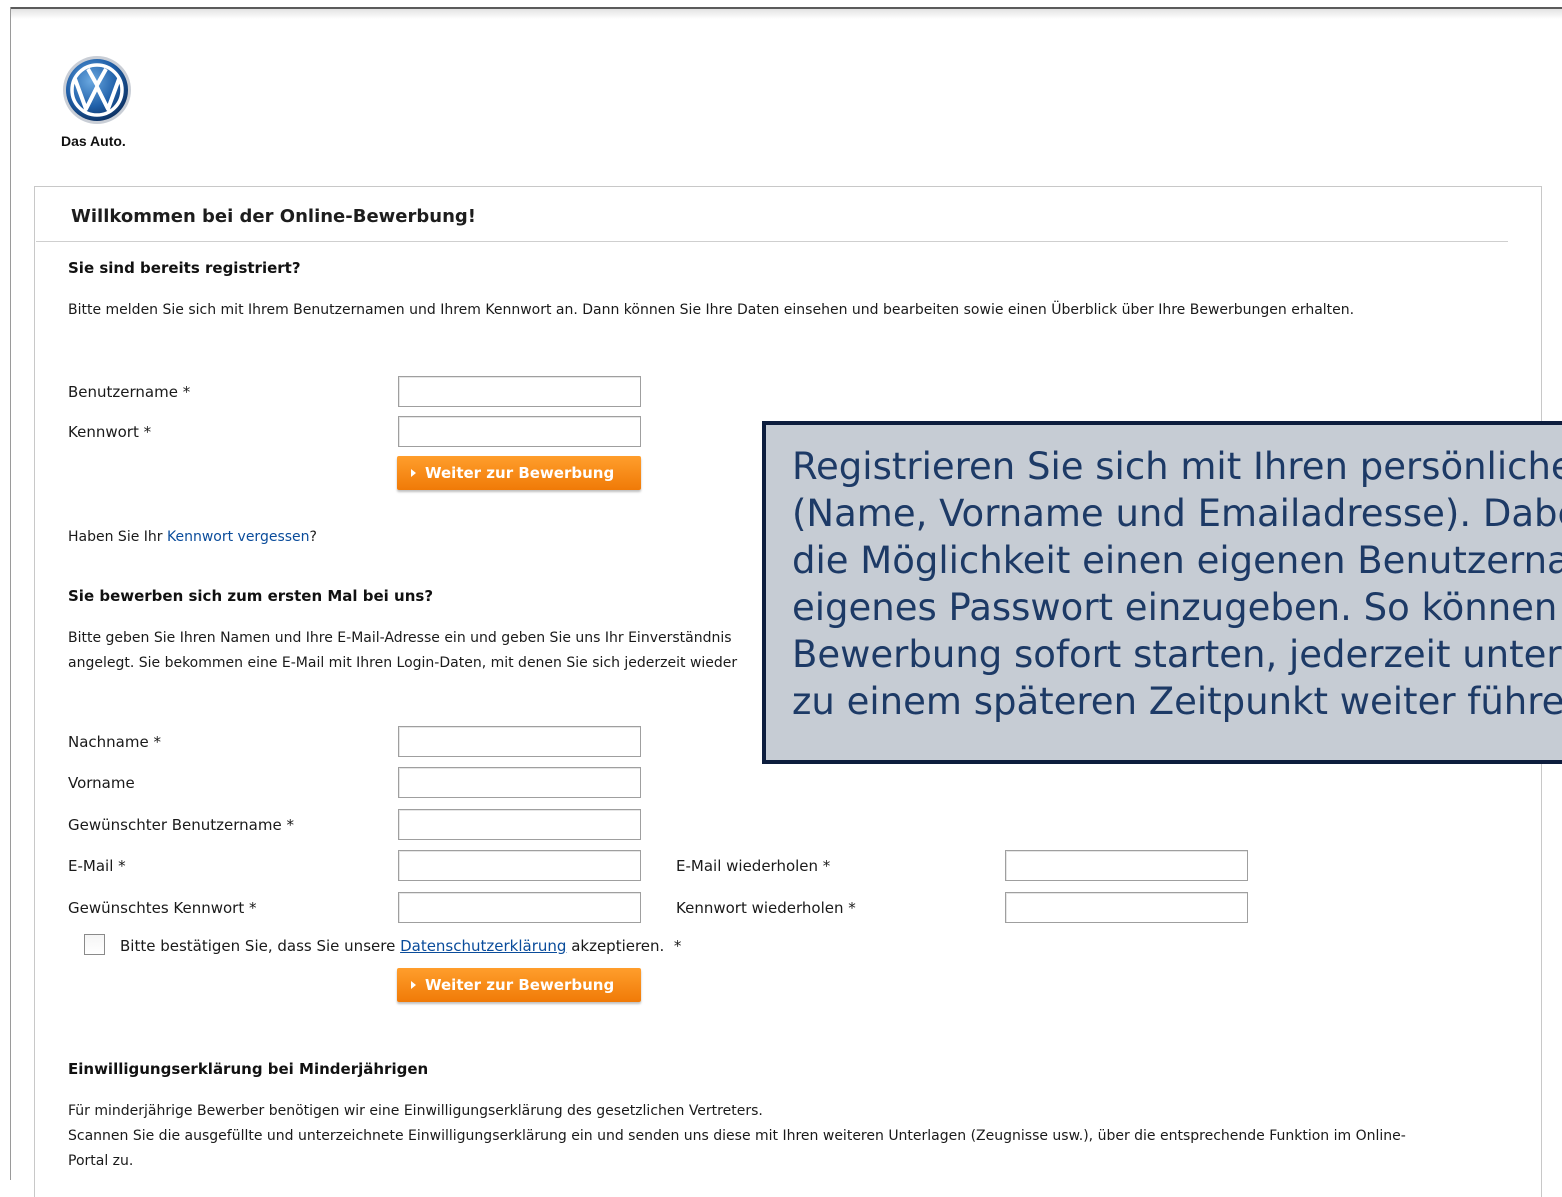 Image resolution: width=1562 pixels, height=1197 pixels. Describe the element at coordinates (1126, 907) in the screenshot. I see `password-repeat-input` at that location.